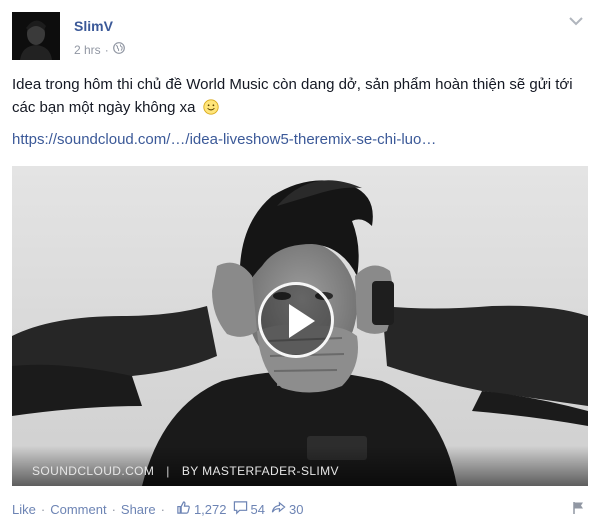  What do you see at coordinates (138, 509) in the screenshot?
I see `share-button: Share` at bounding box center [138, 509].